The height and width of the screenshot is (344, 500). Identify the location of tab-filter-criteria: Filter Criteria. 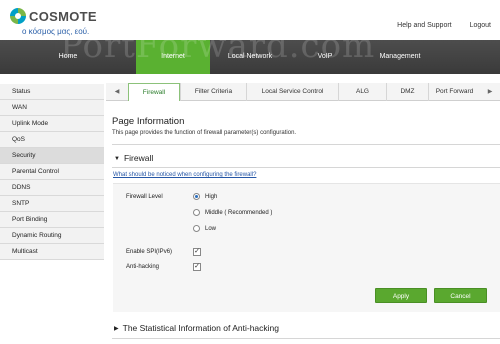
(213, 92).